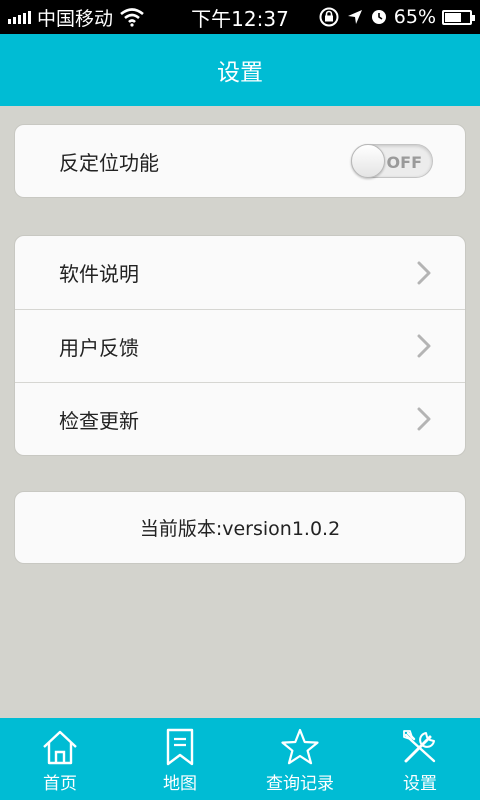 This screenshot has height=800, width=480. What do you see at coordinates (240, 418) in the screenshot?
I see `menu-item-check-update: 检查更新` at bounding box center [240, 418].